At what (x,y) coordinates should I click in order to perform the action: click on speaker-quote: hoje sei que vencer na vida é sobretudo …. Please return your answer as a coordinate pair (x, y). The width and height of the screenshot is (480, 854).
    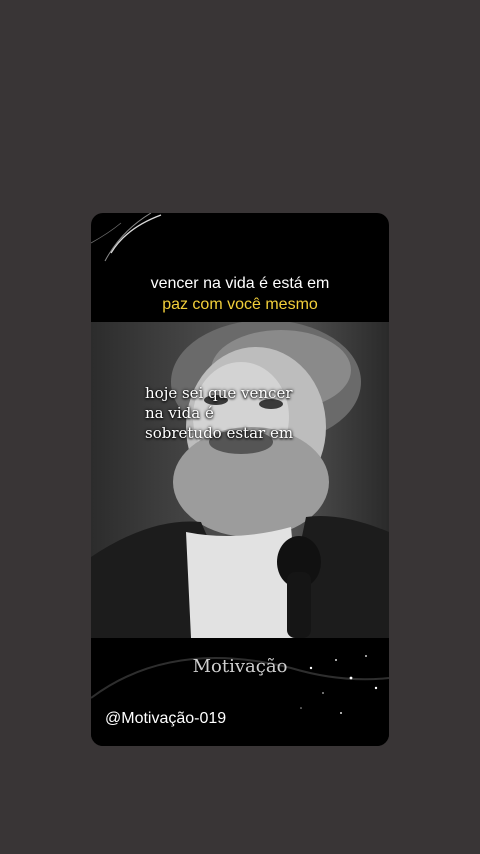
    Looking at the image, I should click on (265, 413).